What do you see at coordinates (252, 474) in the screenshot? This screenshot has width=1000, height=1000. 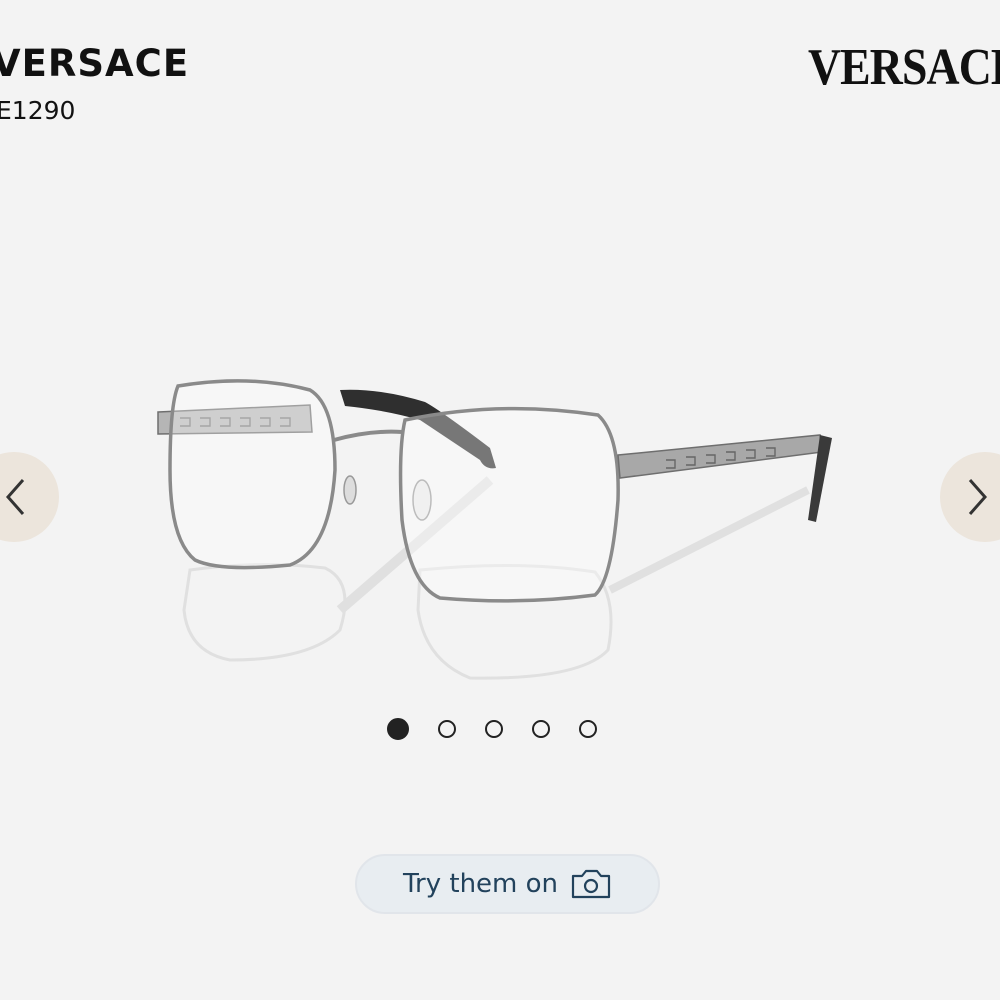 I see `lens-left` at bounding box center [252, 474].